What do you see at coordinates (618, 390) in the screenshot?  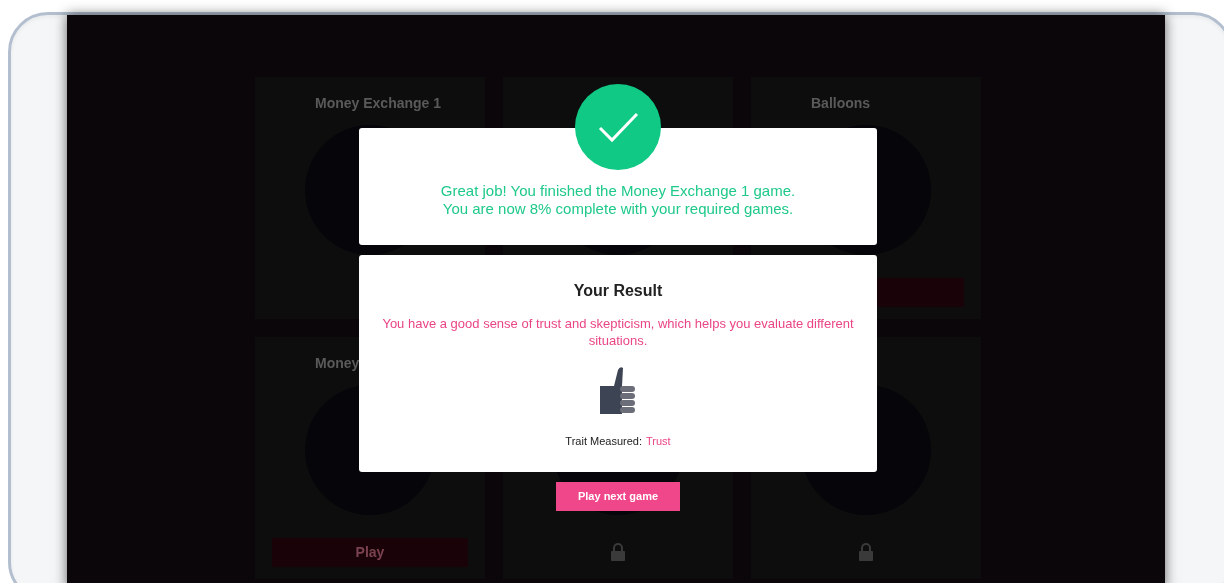 I see `thumbs-up-icon` at bounding box center [618, 390].